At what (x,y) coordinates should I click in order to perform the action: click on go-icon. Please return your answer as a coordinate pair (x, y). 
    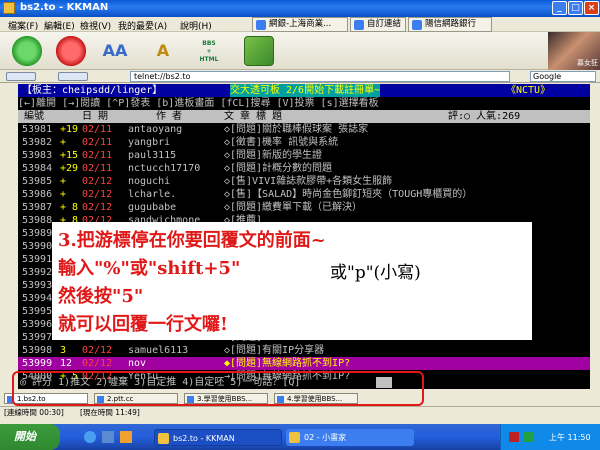
    Looking at the image, I should click on (27, 51).